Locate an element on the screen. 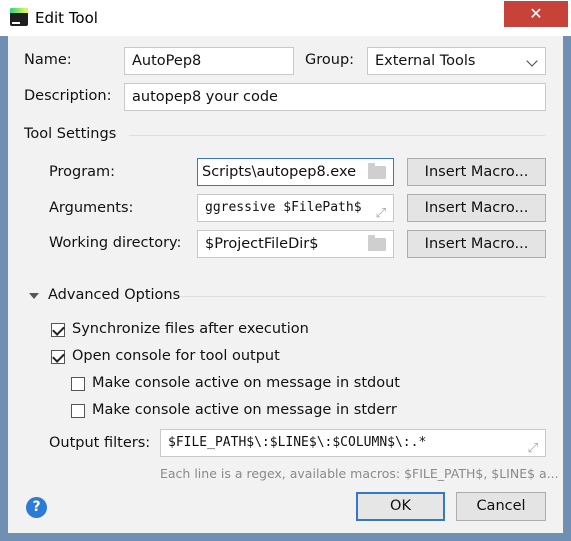  group-select-value: External Tools is located at coordinates (425, 61).